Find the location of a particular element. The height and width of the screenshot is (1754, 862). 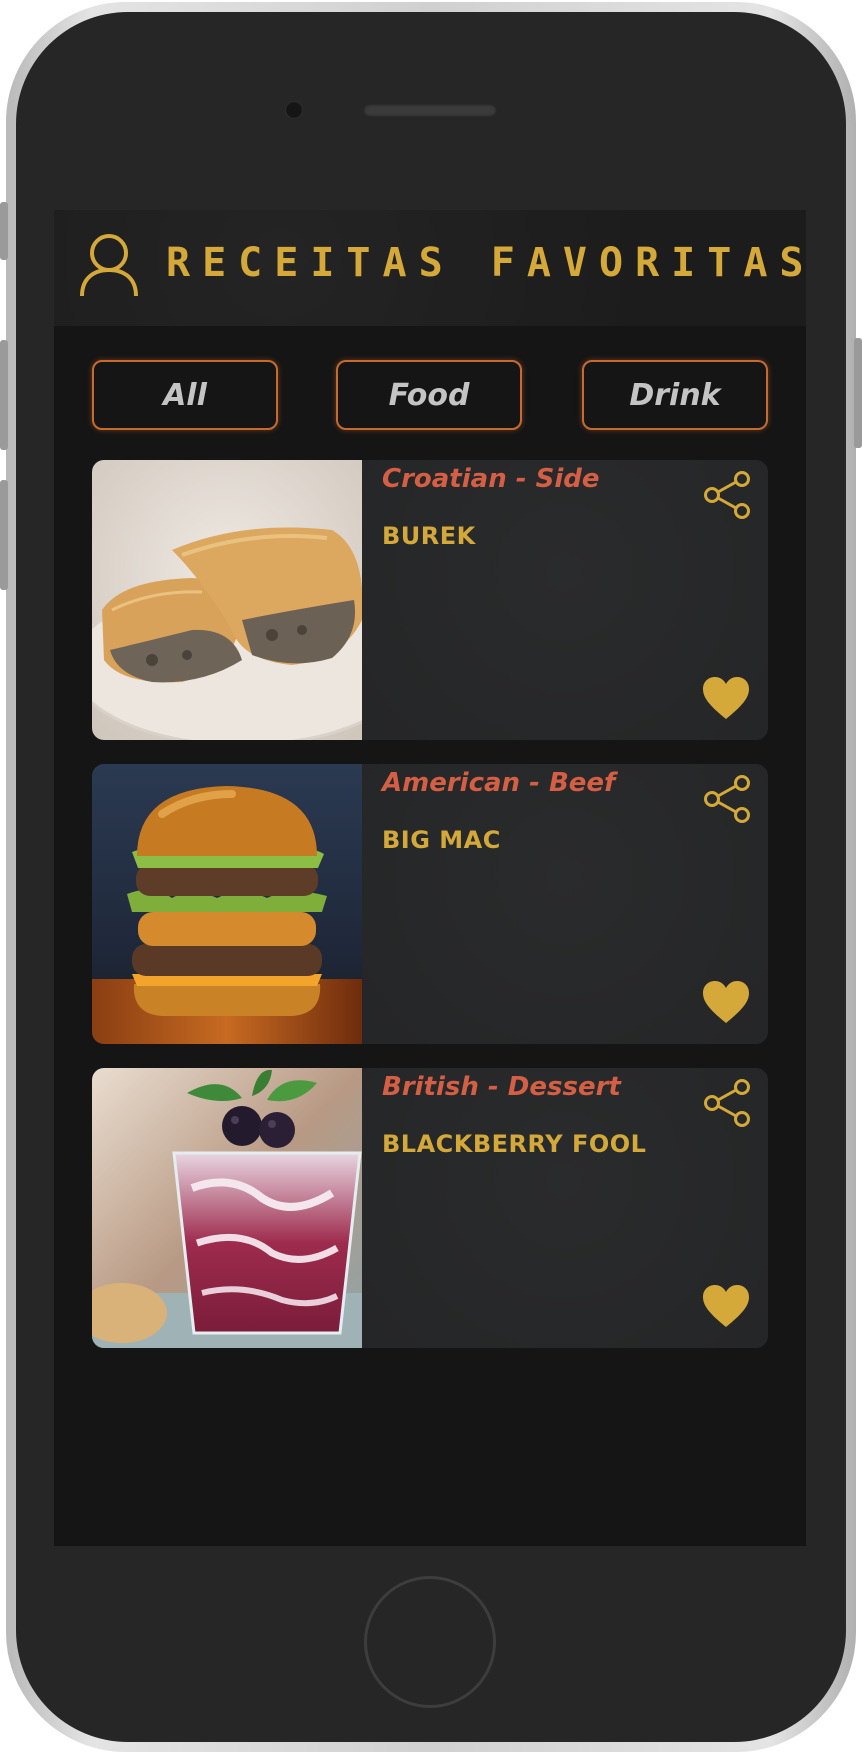

app-header: RECEITAS FAVORITAS is located at coordinates (430, 268).